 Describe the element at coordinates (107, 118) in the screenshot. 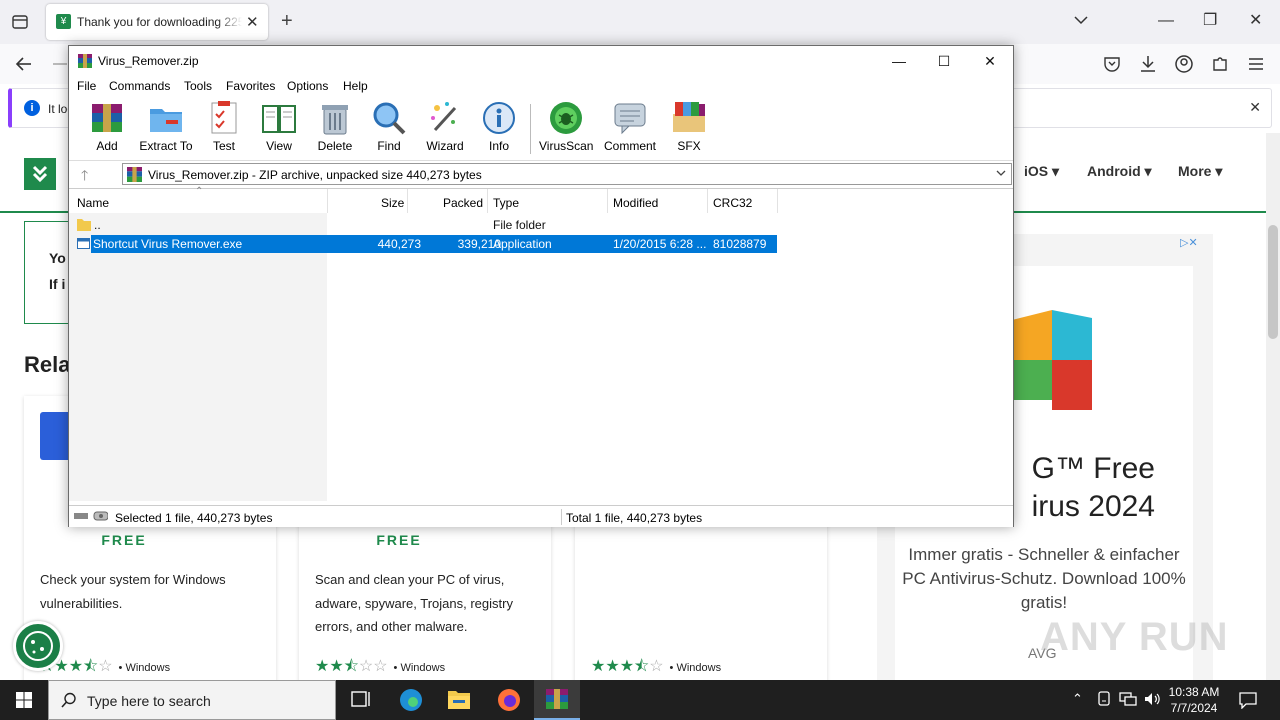

I see `add-icon` at that location.